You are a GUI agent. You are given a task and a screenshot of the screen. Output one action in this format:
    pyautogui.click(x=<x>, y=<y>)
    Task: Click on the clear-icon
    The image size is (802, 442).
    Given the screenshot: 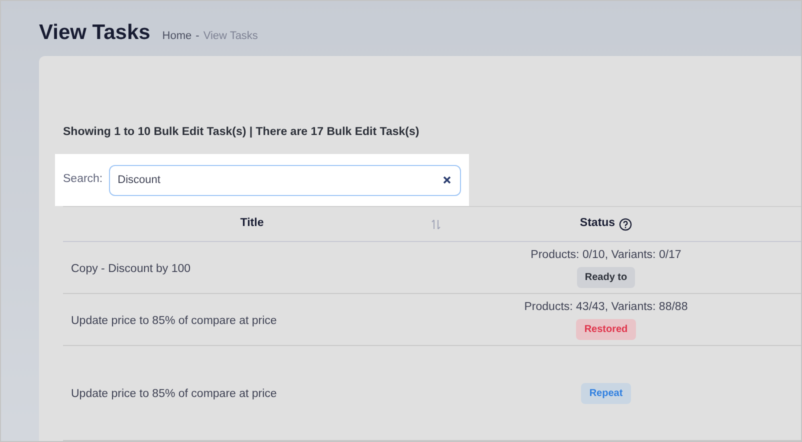 What is the action you would take?
    pyautogui.click(x=447, y=180)
    